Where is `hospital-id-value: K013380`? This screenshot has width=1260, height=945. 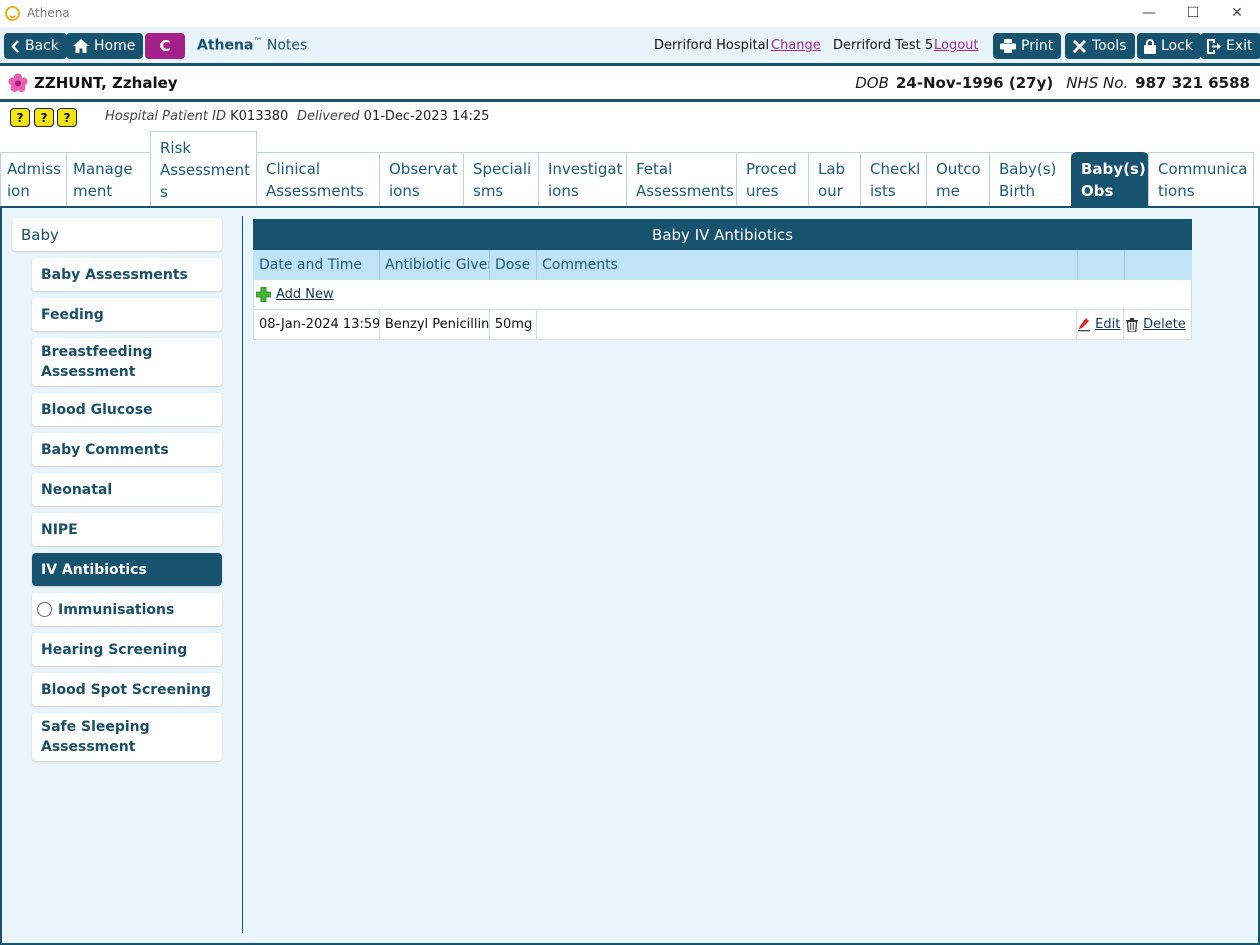
hospital-id-value: K013380 is located at coordinates (259, 116).